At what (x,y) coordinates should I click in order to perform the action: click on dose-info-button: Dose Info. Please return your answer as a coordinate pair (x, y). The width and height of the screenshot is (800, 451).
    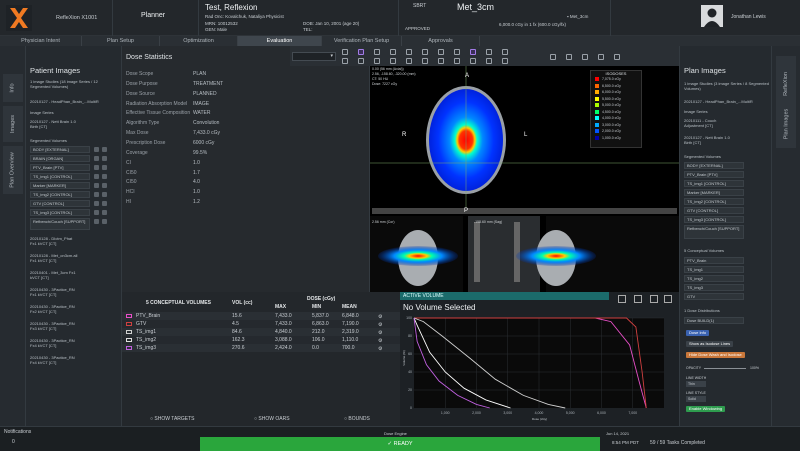
    Looking at the image, I should click on (698, 333).